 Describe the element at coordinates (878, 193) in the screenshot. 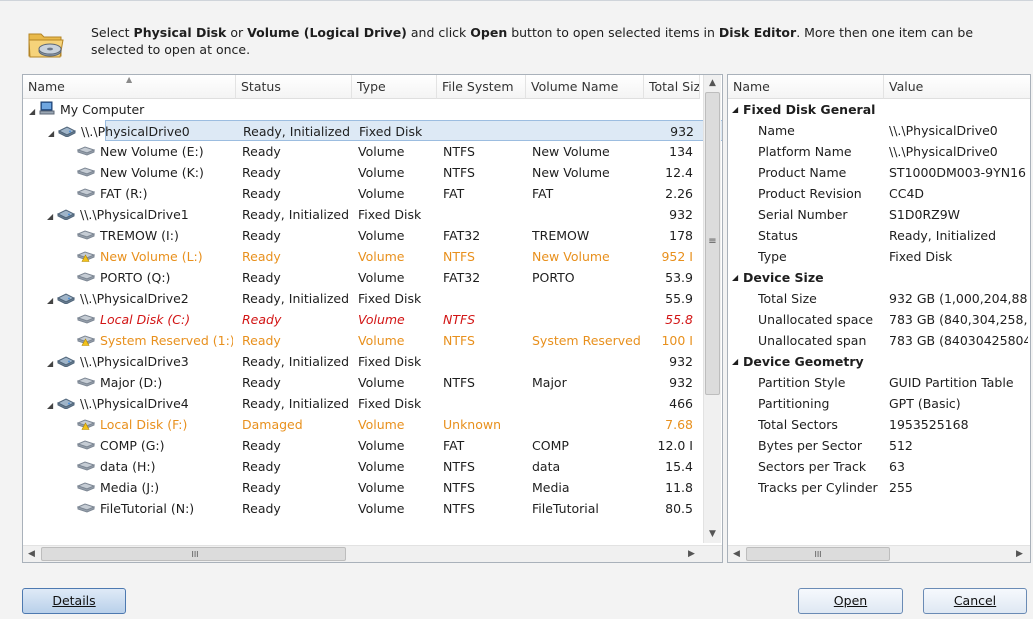

I see `property-row: Product Revision CC4D` at that location.